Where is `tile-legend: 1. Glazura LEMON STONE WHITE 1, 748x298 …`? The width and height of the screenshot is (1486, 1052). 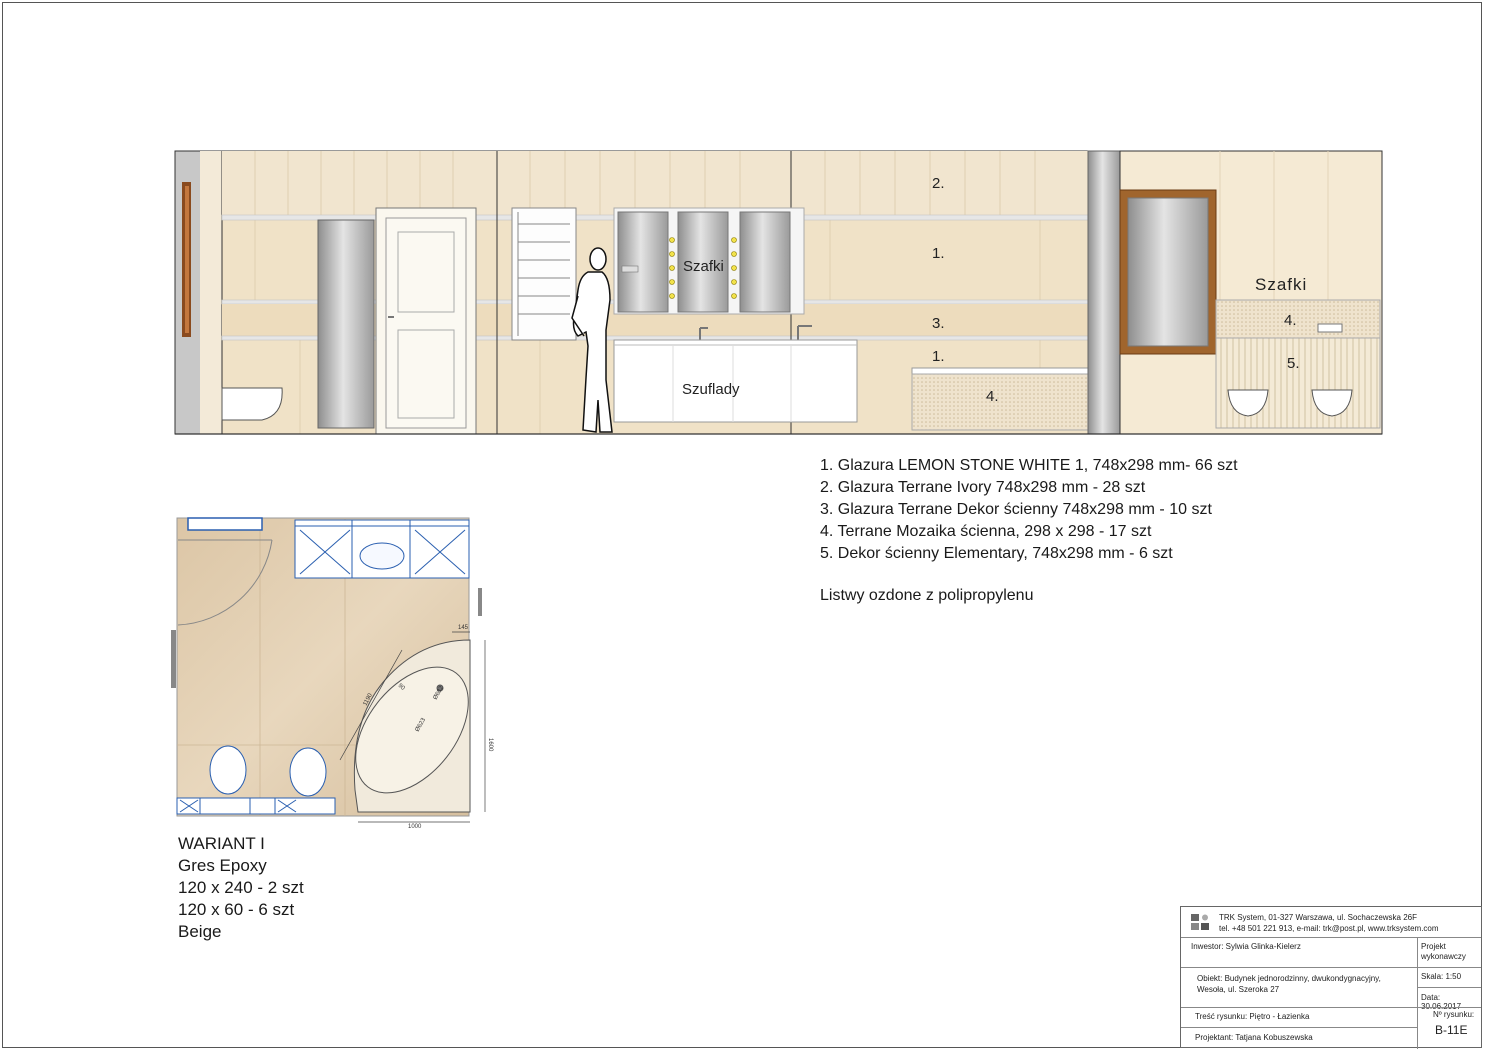
tile-legend: 1. Glazura LEMON STONE WHITE 1, 748x298 … is located at coordinates (1029, 531).